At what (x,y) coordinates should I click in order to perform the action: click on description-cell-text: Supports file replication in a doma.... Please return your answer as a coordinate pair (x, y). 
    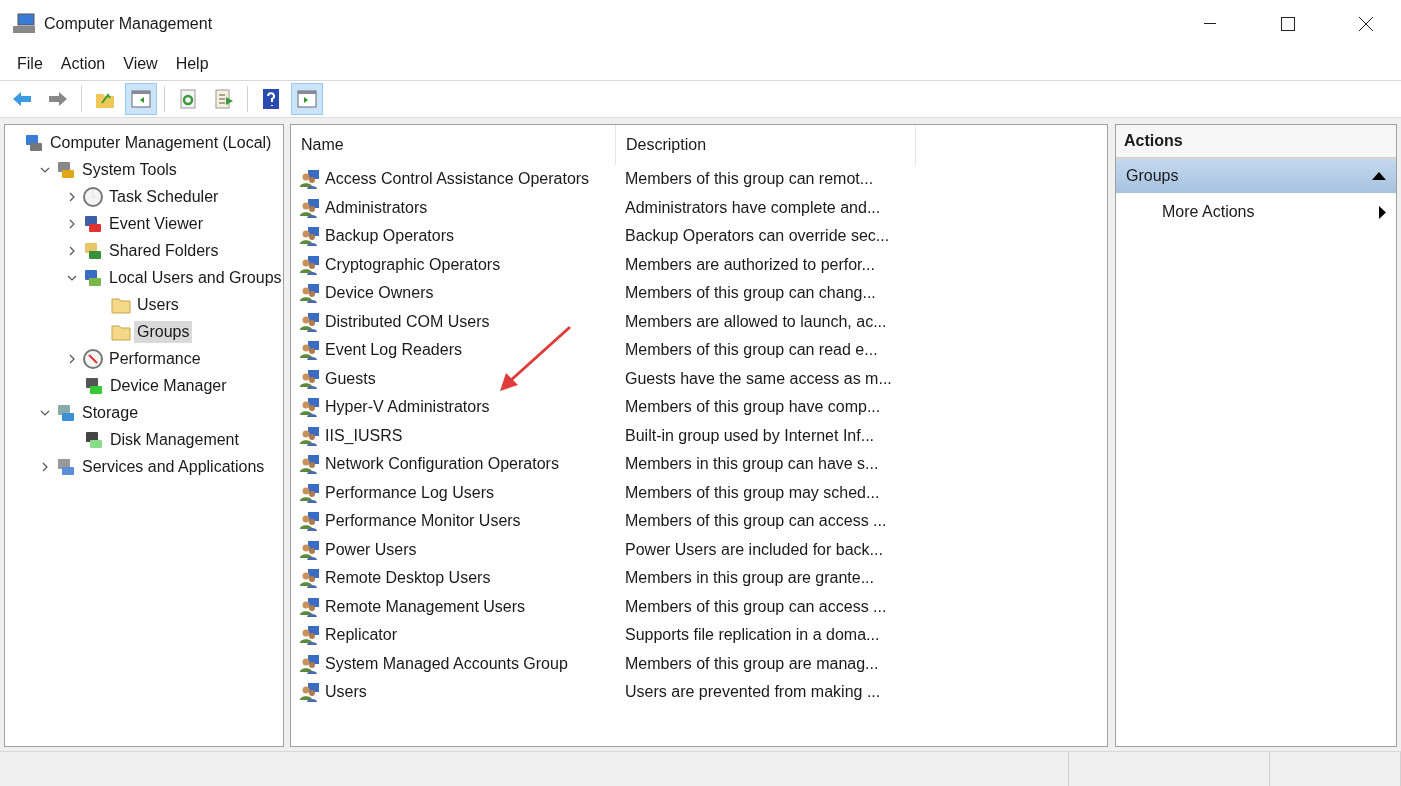
    Looking at the image, I should click on (752, 635).